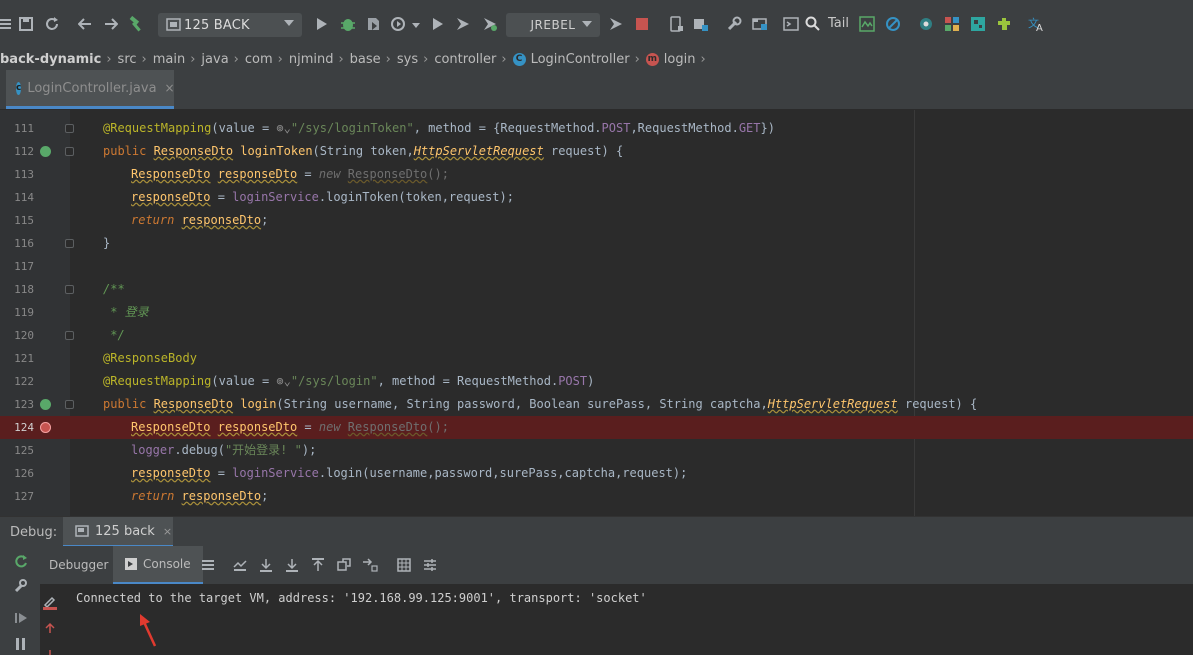 Image resolution: width=1193 pixels, height=655 pixels. I want to click on code-line: 116 }, so click(596, 243).